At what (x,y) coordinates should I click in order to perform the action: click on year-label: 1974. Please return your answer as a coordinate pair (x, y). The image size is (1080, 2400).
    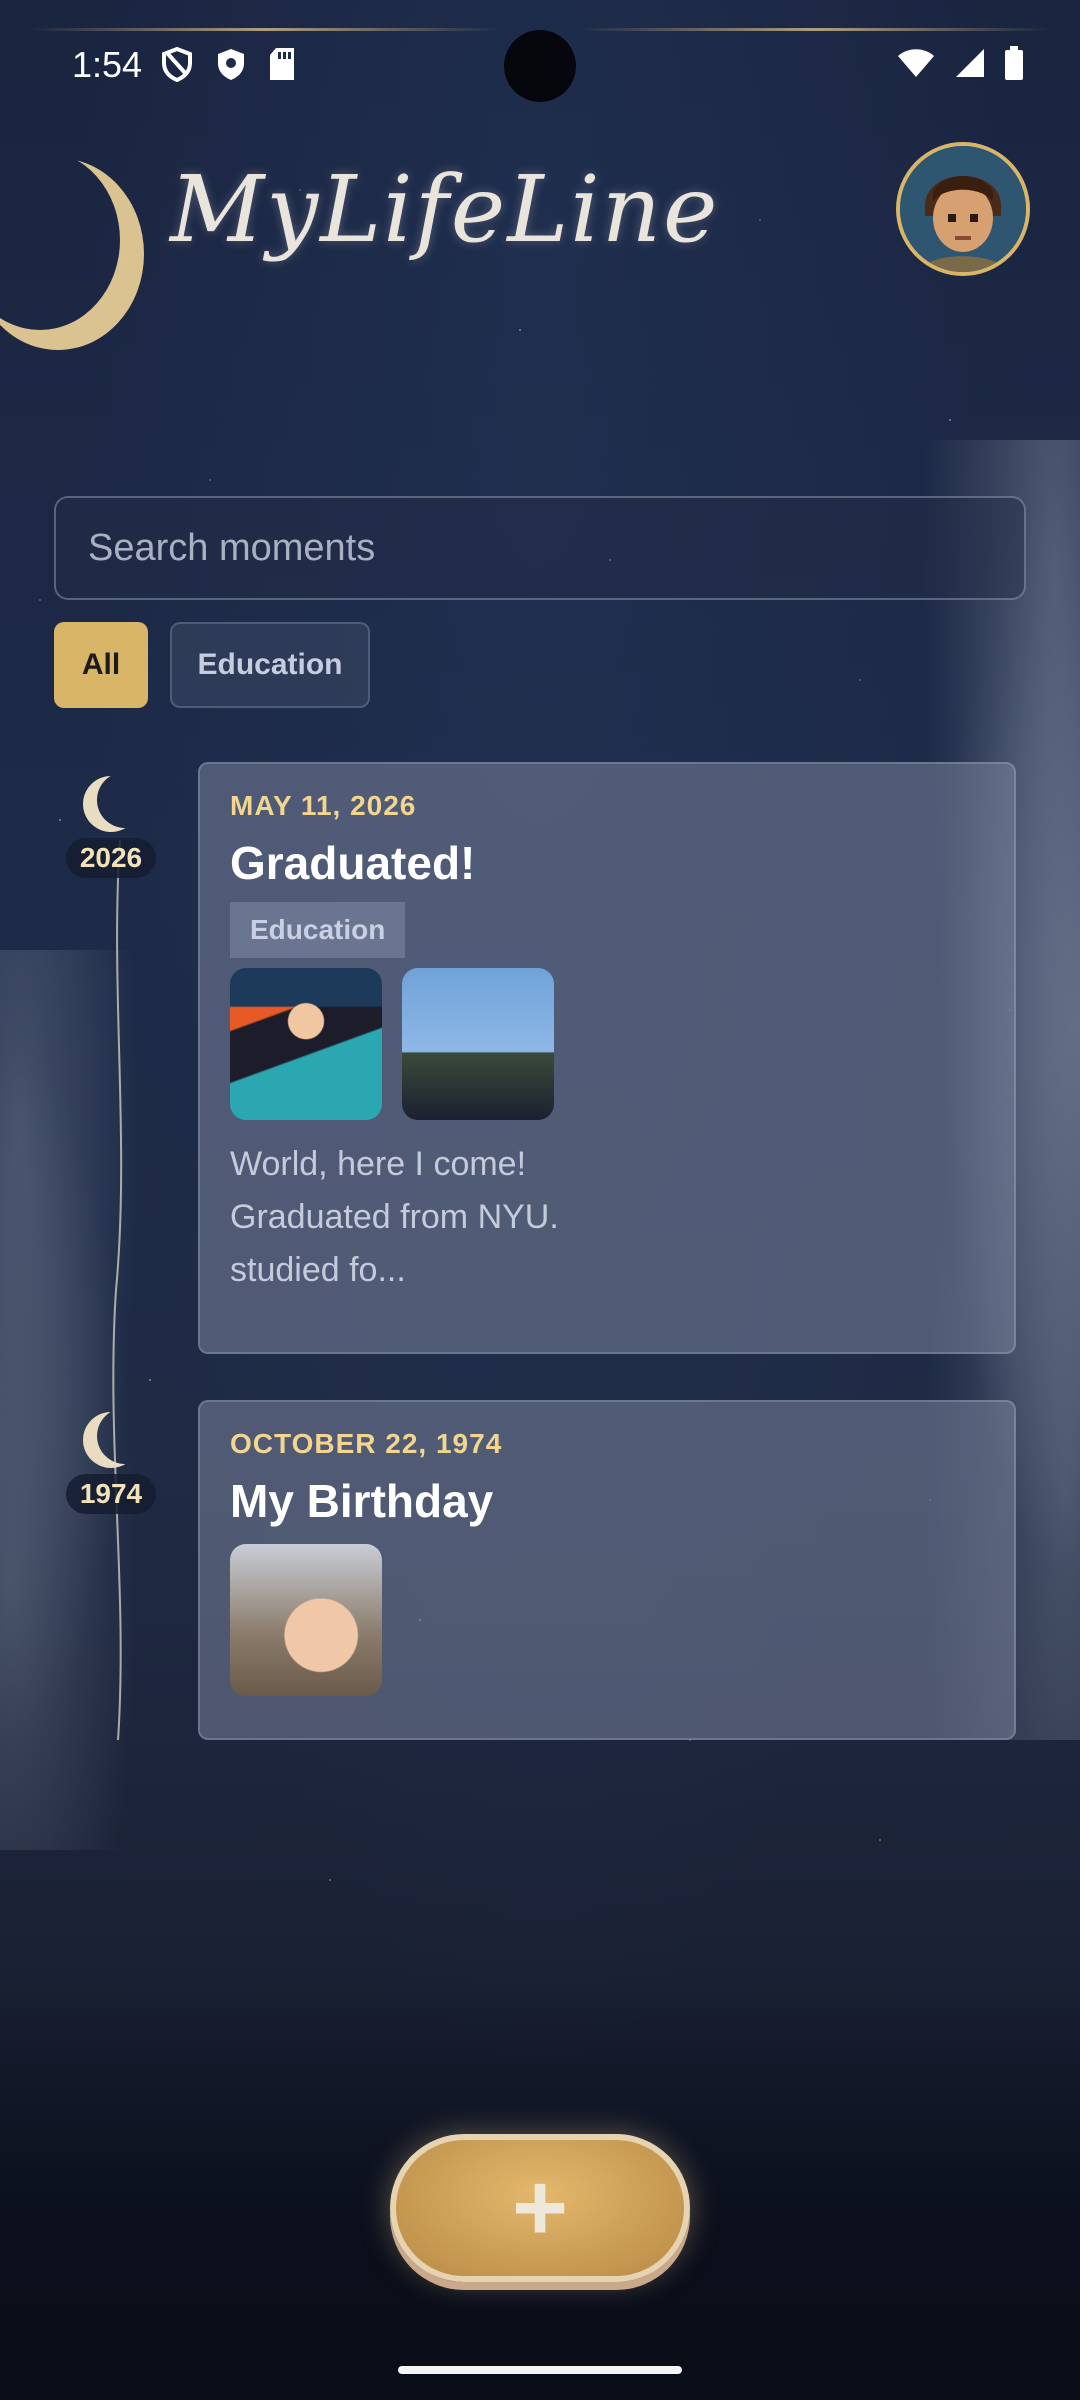
    Looking at the image, I should click on (111, 1494).